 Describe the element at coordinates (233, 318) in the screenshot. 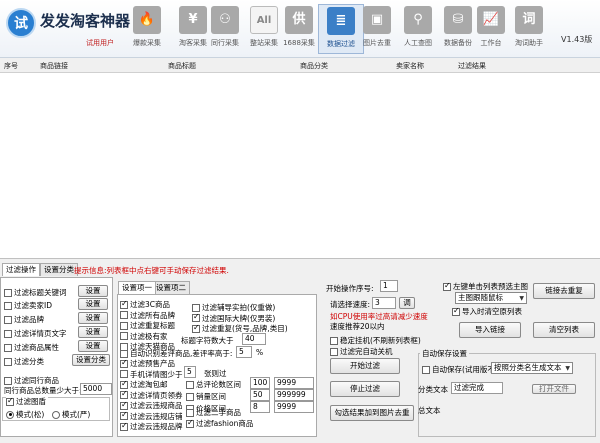

I see `settings-col2-checkbox-1: 过滤国际大牌(仅男装)` at that location.